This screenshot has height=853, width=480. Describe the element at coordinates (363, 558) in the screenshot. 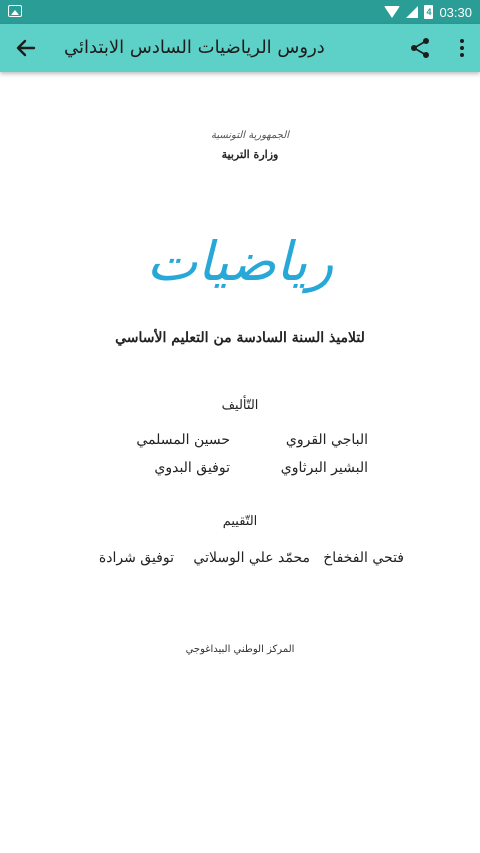

I see `evaluator-name: فتحي الفخفاخ` at that location.